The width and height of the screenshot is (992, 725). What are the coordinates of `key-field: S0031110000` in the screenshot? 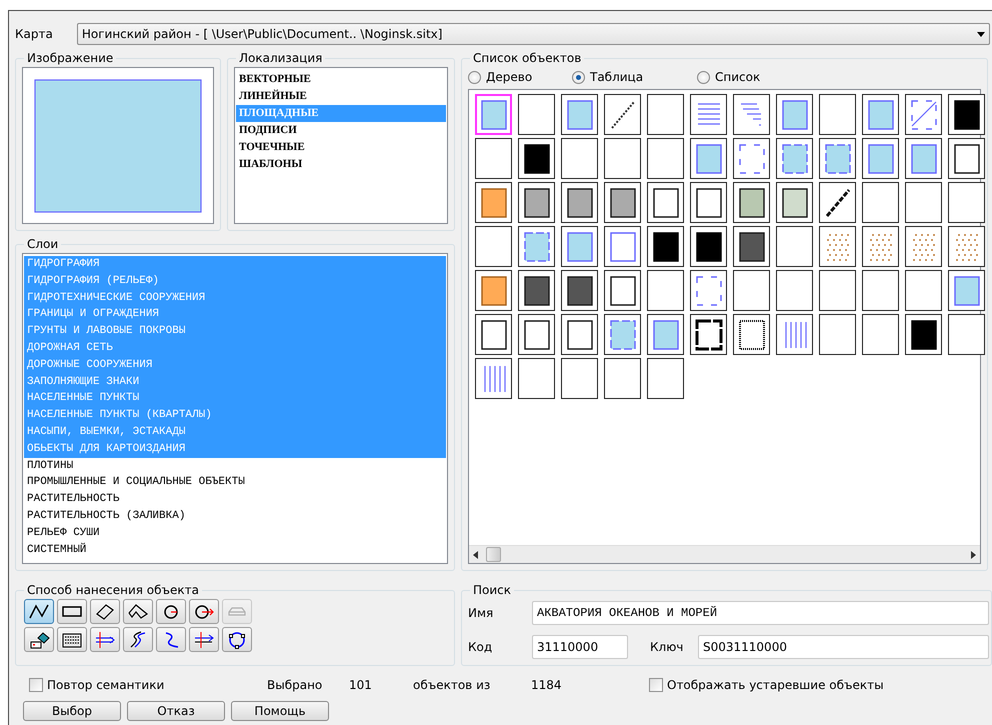 It's located at (843, 647).